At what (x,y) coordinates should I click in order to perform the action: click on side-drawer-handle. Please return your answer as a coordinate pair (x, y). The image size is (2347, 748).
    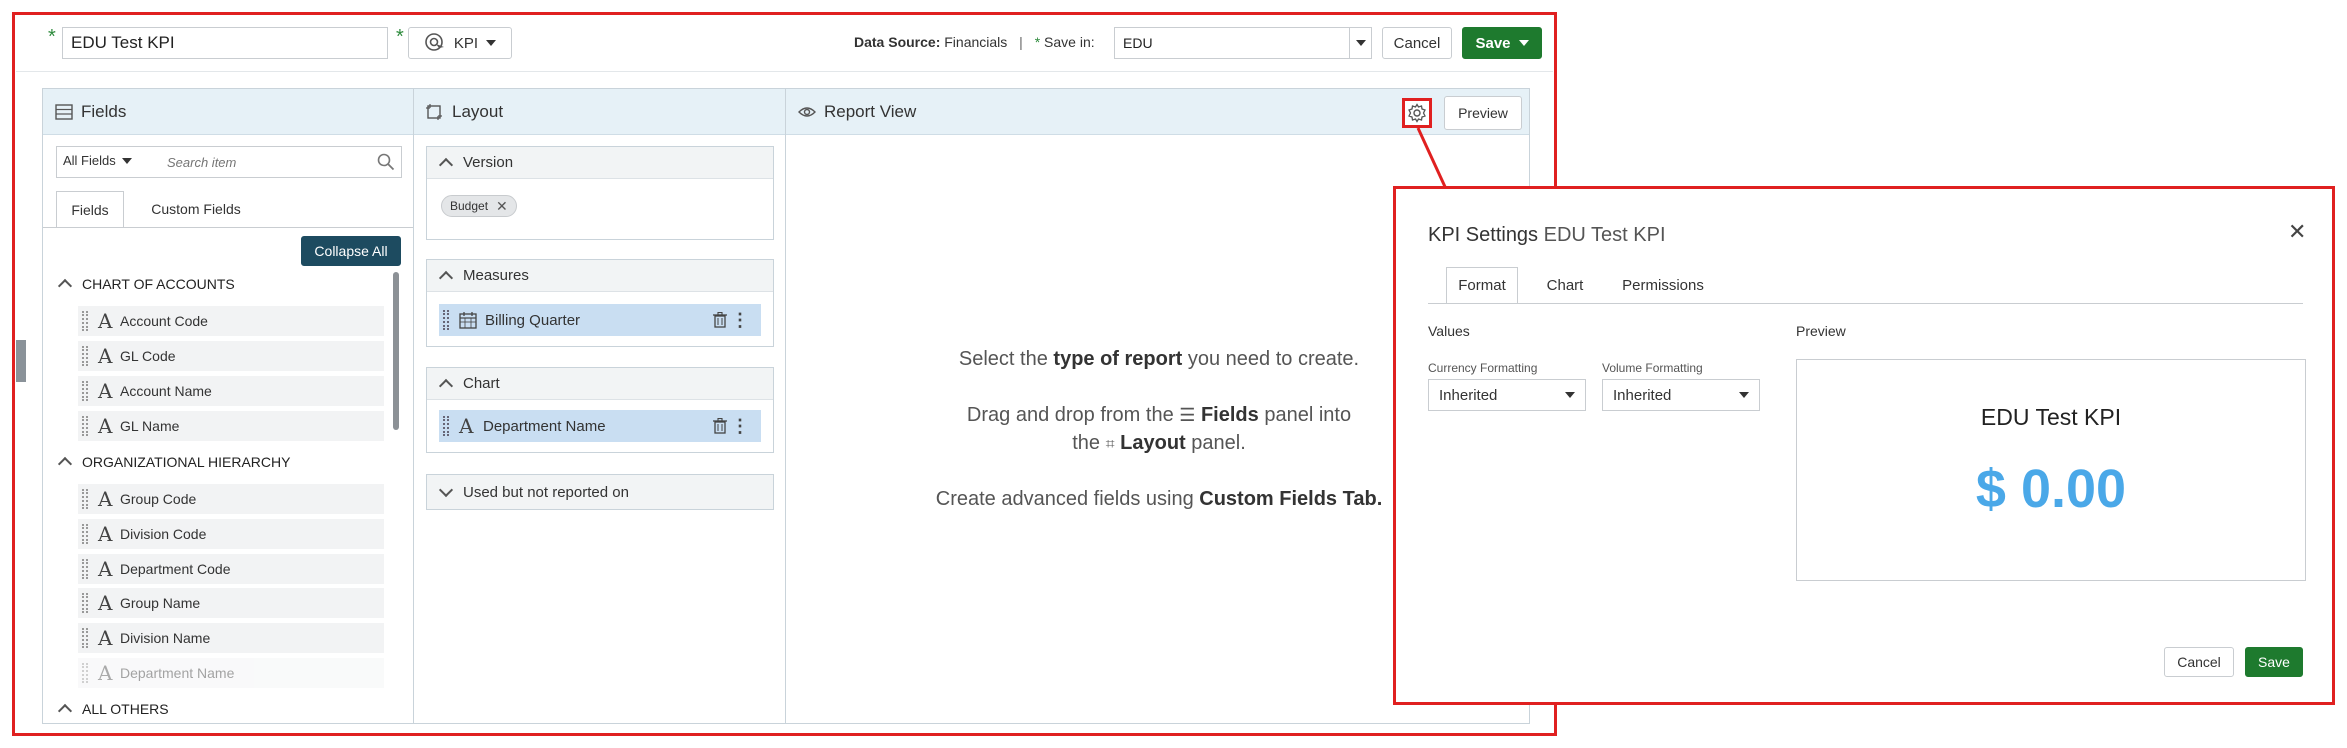
    Looking at the image, I should click on (21, 361).